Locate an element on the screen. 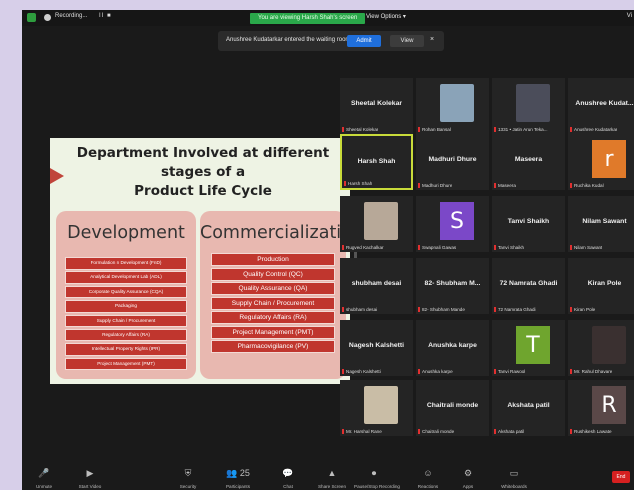 Image resolution: width=634 pixels, height=490 pixels. toolbar-button-whiteboards: ▭ Whiteboards is located at coordinates (514, 478).